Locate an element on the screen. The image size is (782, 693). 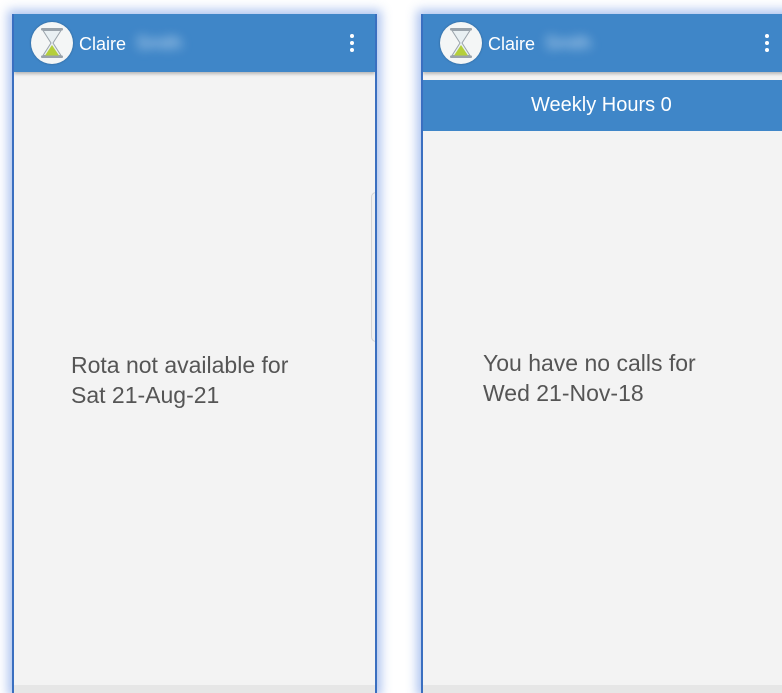
rota-empty-message: Rota not available for Sat 21-Aug-21 is located at coordinates (179, 380).